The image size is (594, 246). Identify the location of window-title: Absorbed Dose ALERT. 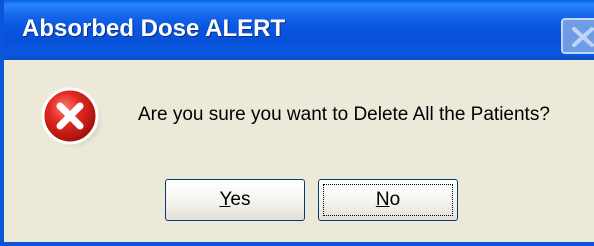
(154, 28).